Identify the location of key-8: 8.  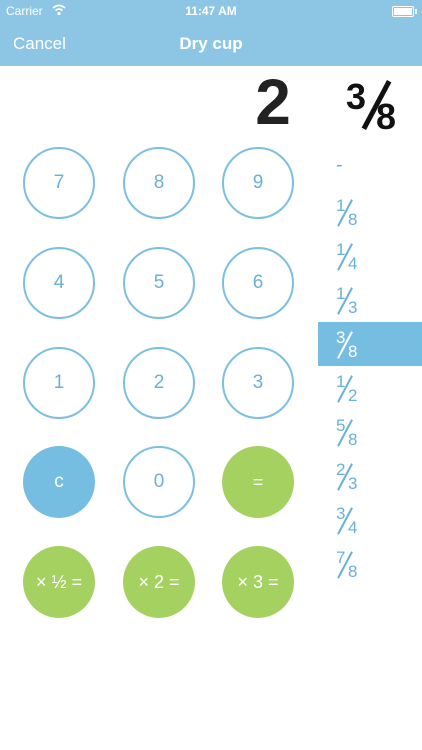
(159, 183).